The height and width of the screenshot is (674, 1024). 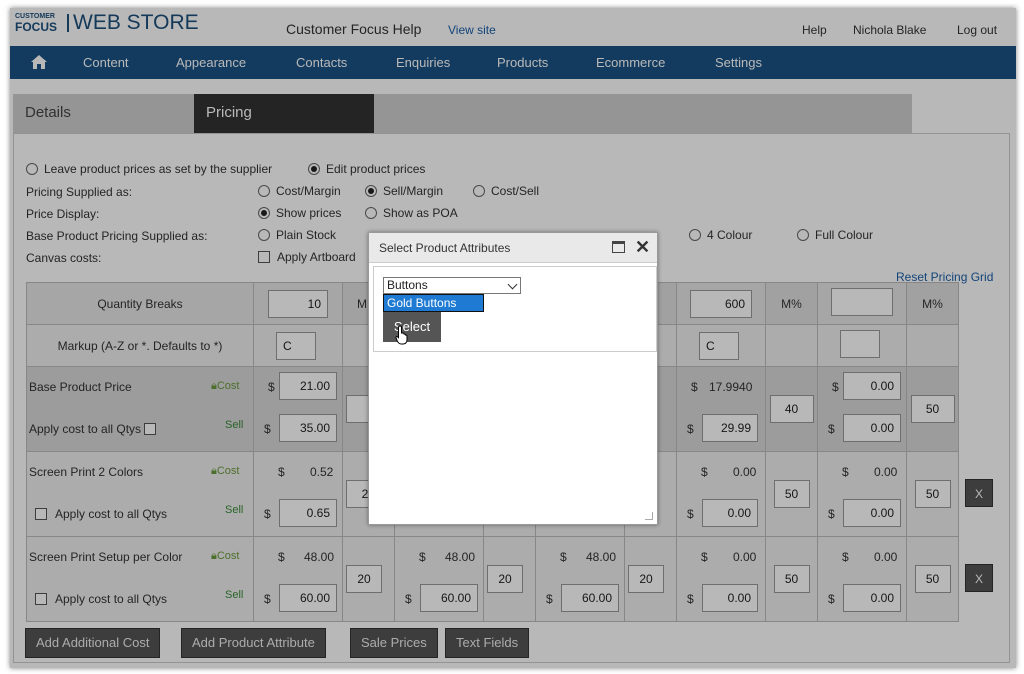 What do you see at coordinates (407, 285) in the screenshot?
I see `attribute-select-value: Buttons` at bounding box center [407, 285].